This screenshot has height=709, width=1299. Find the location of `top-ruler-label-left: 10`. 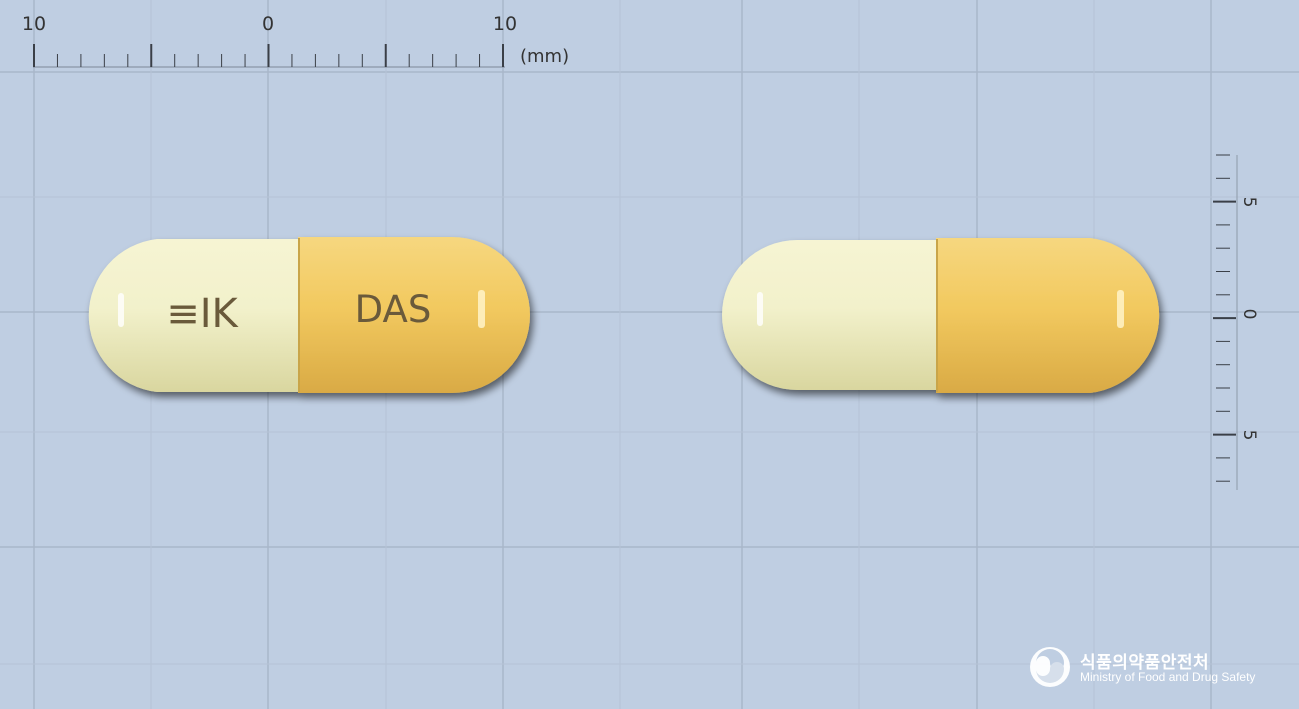

top-ruler-label-left: 10 is located at coordinates (34, 24).